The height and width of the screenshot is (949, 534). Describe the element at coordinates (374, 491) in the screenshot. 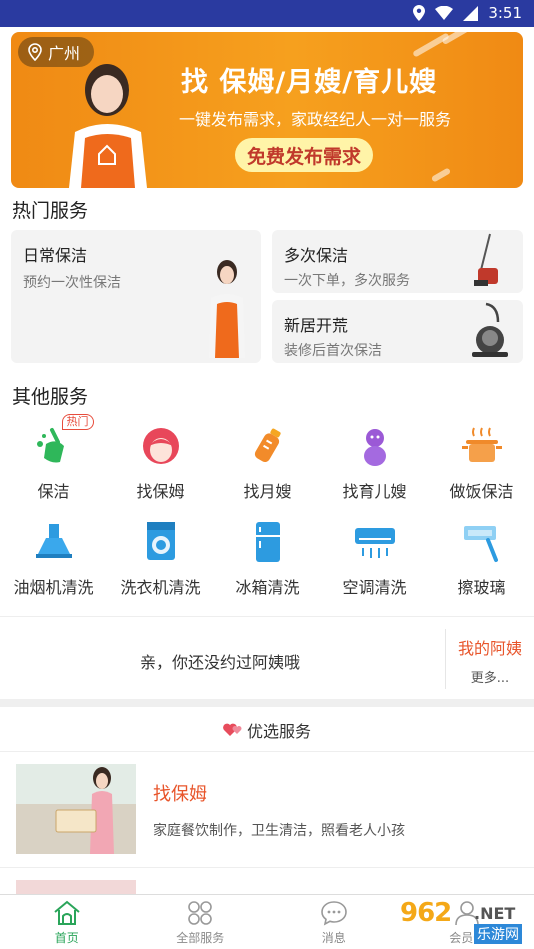

I see `service-label: 找育儿嫂` at that location.